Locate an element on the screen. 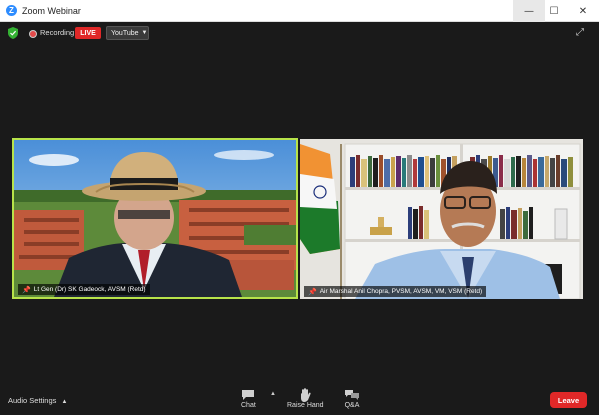 This screenshot has height=415, width=599. close-button: ✕ is located at coordinates (583, 11).